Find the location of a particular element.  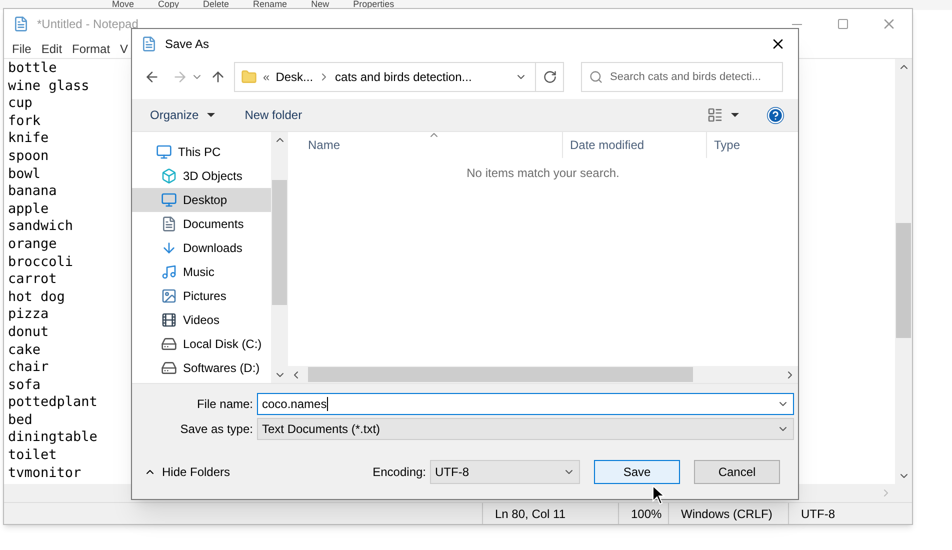

text-line: cake is located at coordinates (24, 351).